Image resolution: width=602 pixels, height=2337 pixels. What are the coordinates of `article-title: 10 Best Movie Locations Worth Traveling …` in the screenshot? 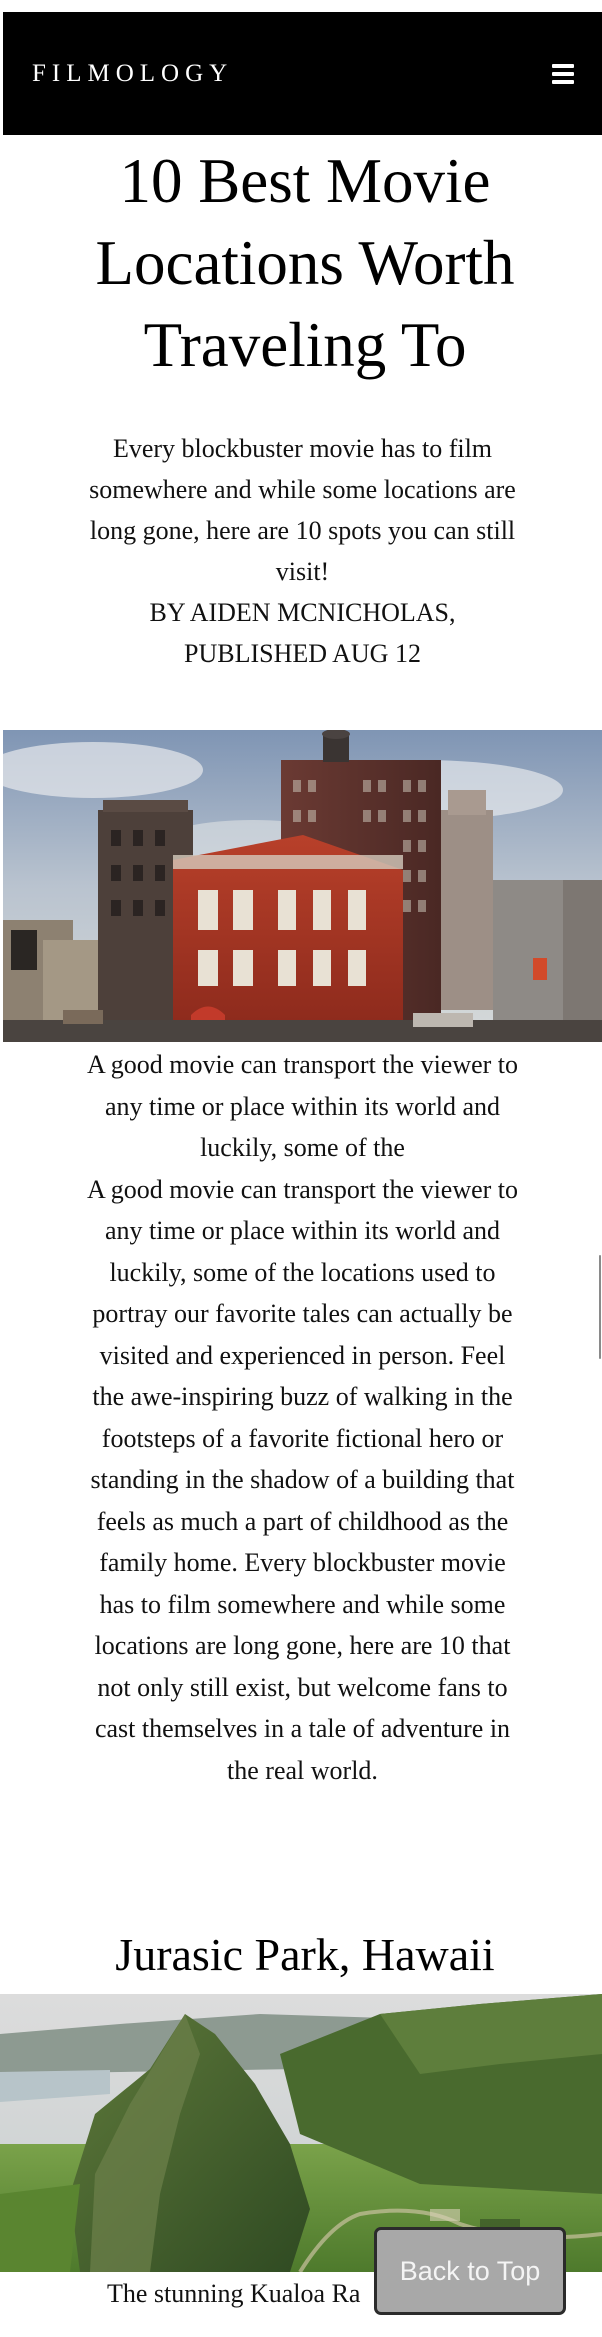 It's located at (305, 263).